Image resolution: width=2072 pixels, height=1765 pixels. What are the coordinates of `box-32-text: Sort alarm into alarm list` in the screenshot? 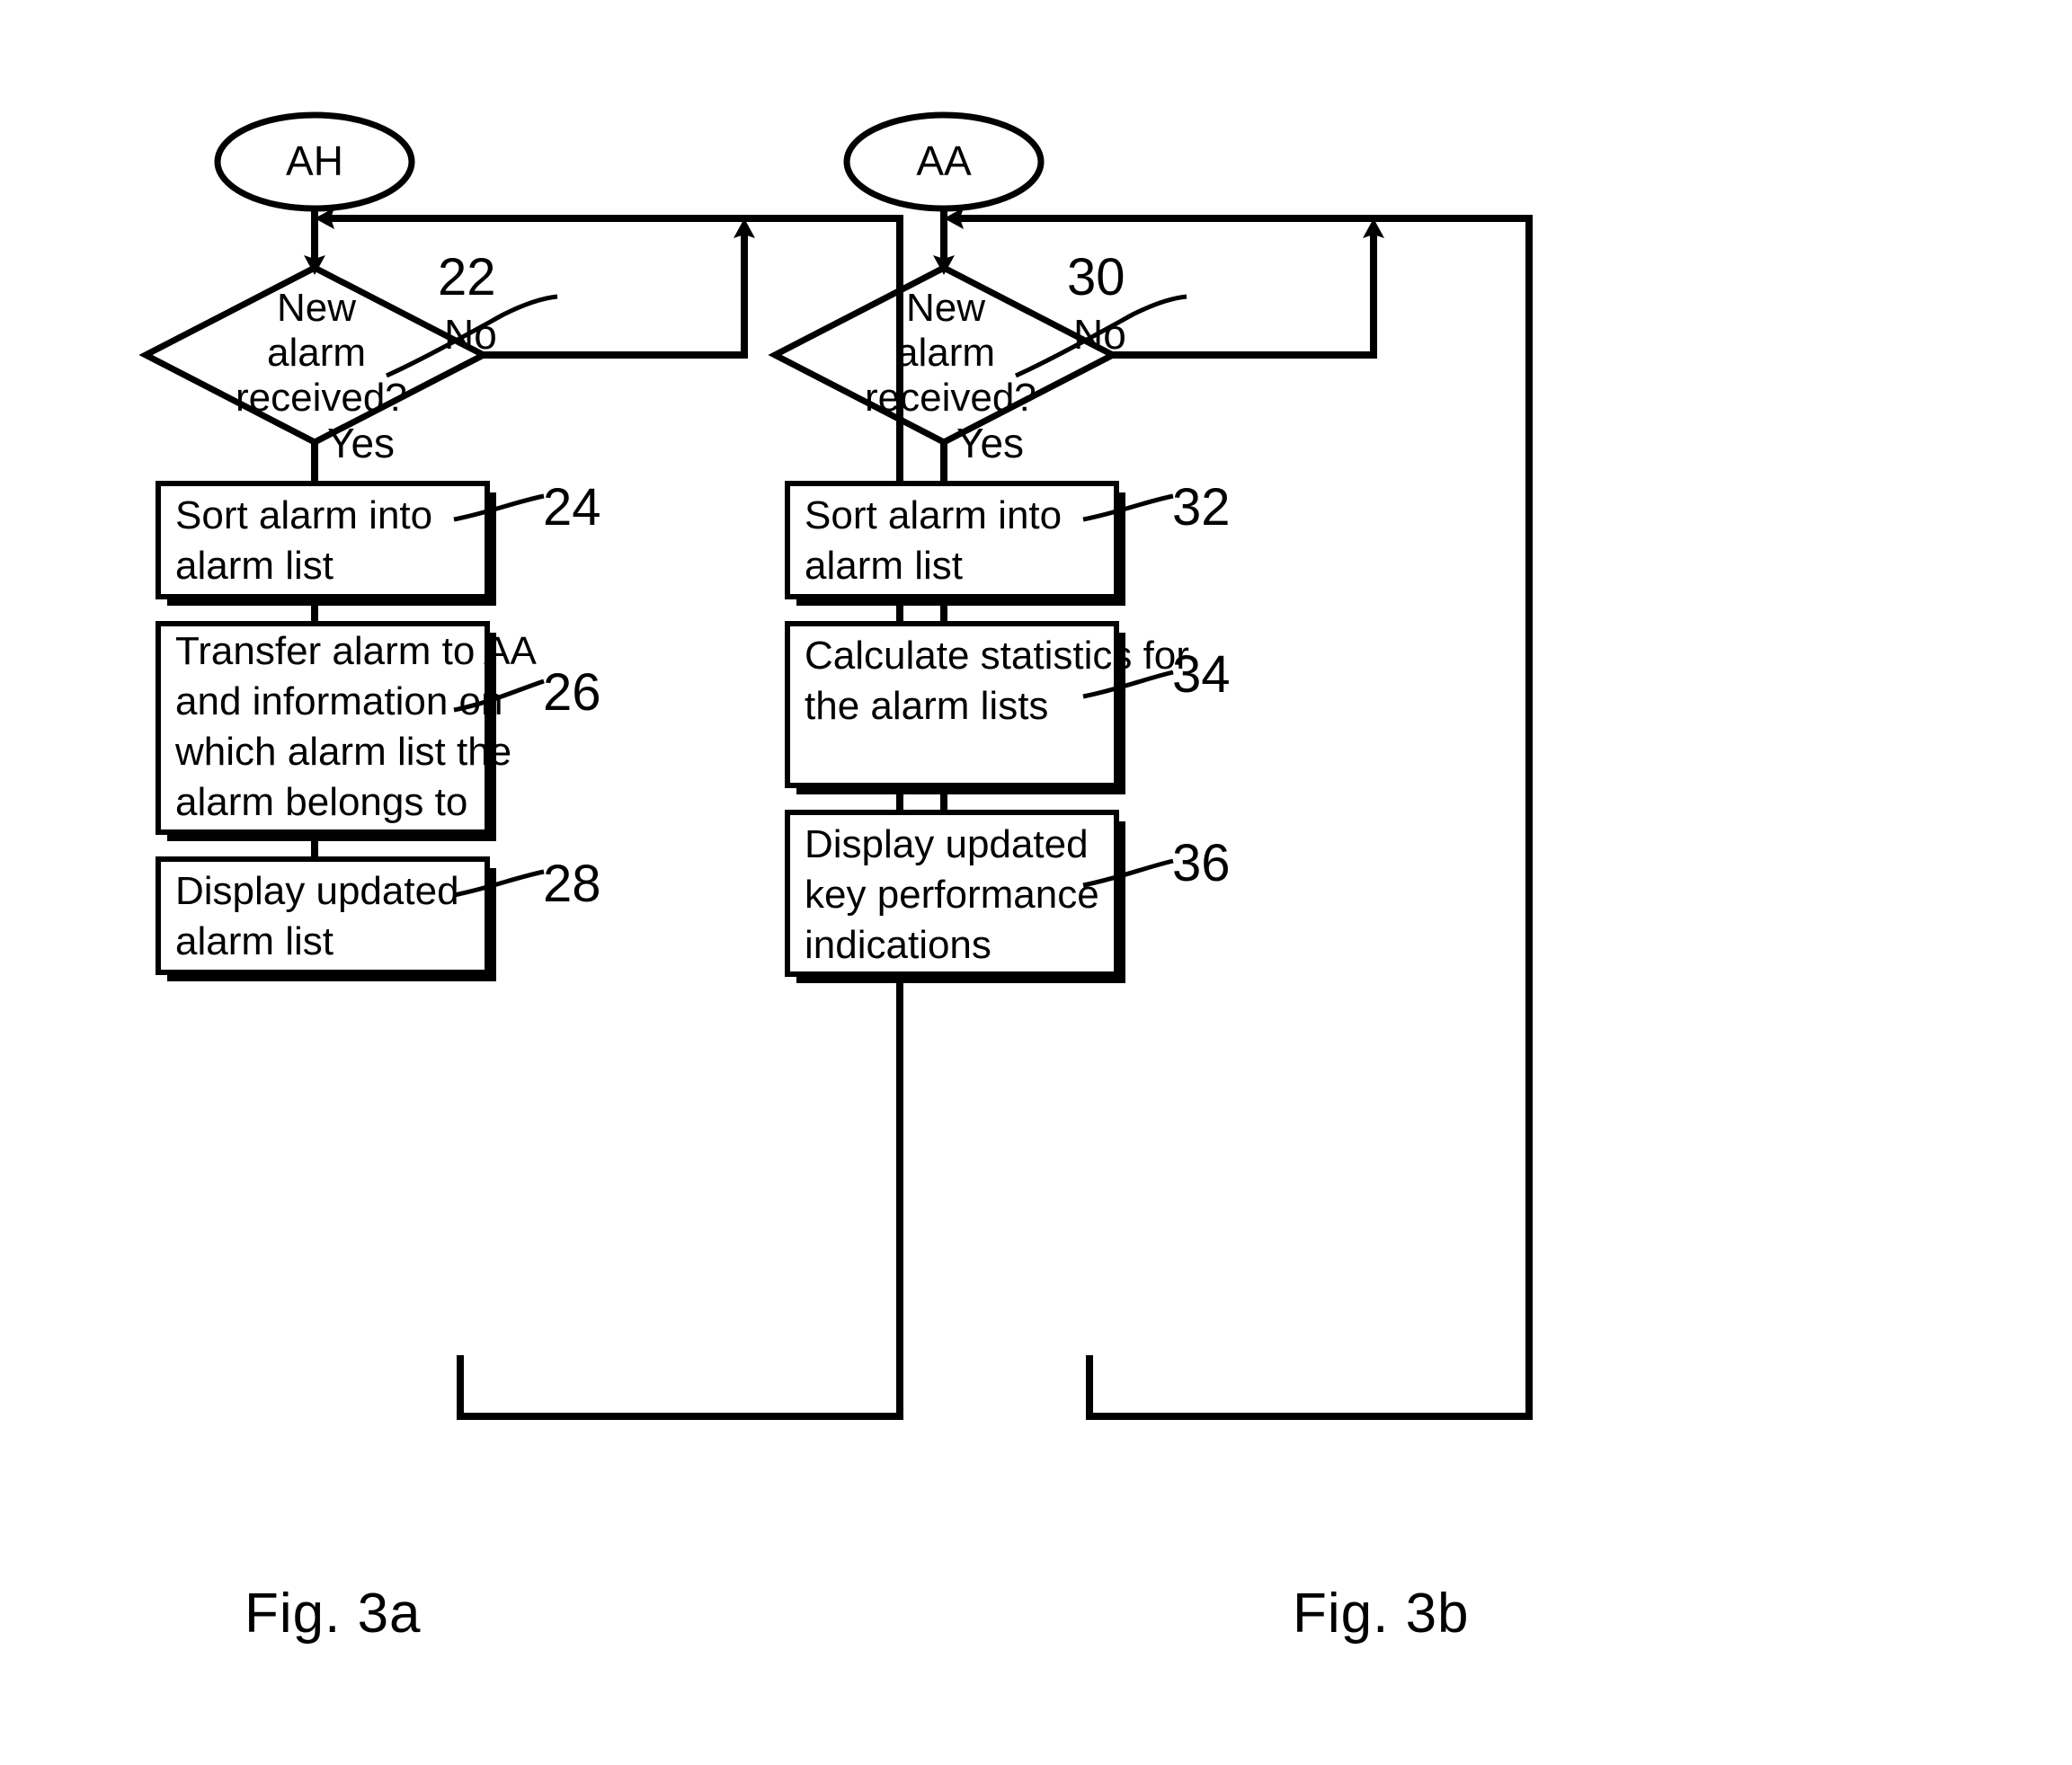 It's located at (953, 541).